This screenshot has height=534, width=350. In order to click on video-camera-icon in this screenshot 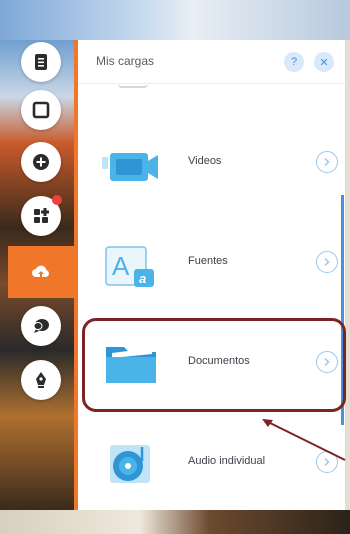, I will do `click(133, 161)`.